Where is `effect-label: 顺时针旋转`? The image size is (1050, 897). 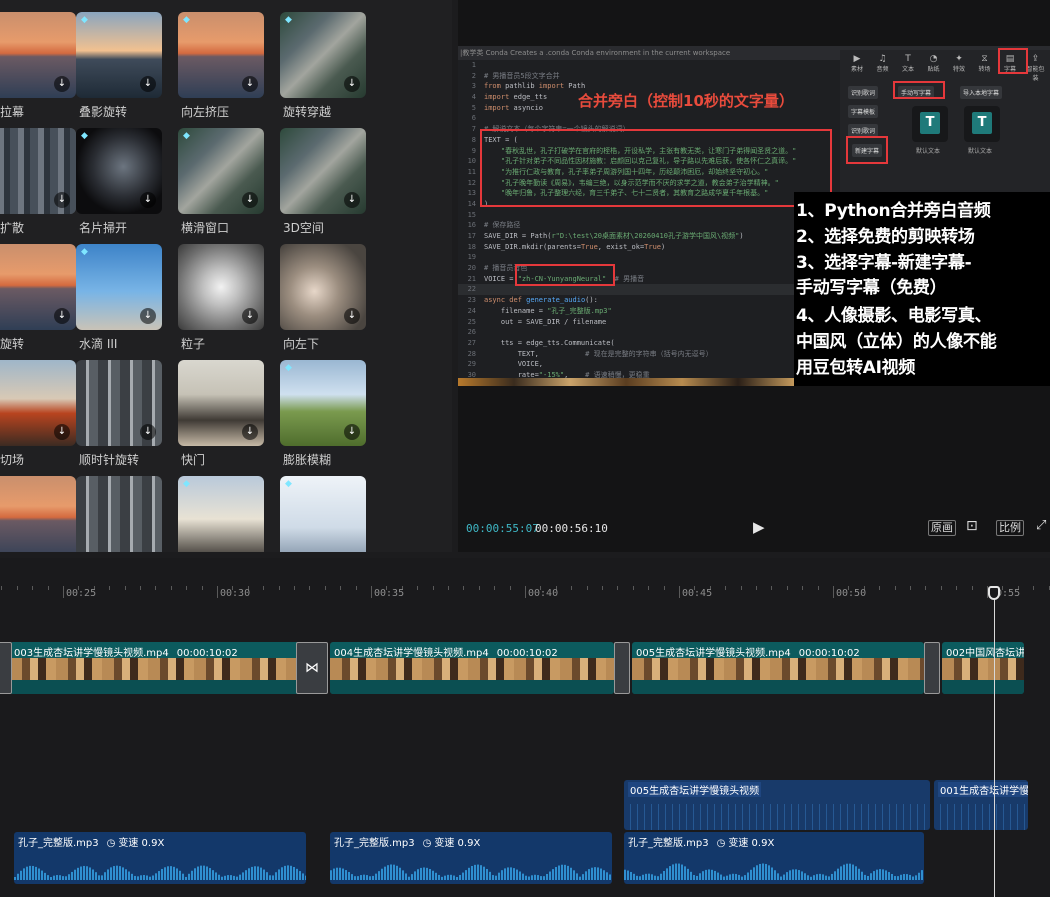 effect-label: 顺时针旋转 is located at coordinates (109, 460).